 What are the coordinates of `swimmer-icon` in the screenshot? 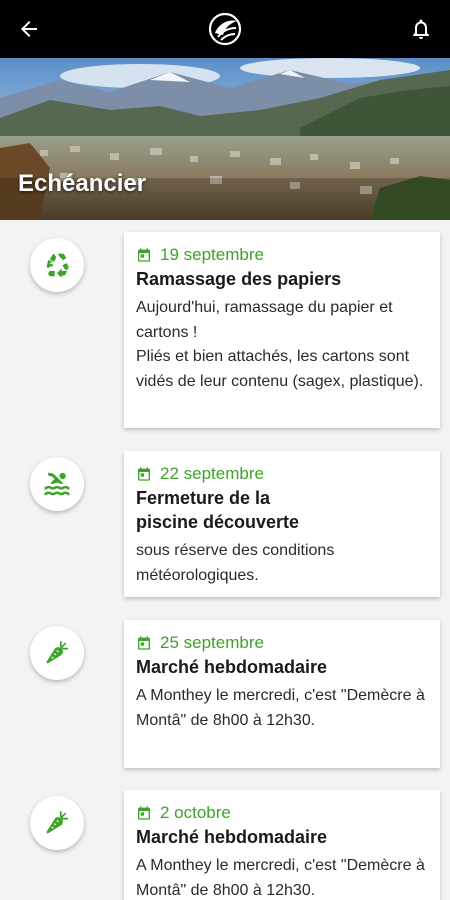 It's located at (57, 484).